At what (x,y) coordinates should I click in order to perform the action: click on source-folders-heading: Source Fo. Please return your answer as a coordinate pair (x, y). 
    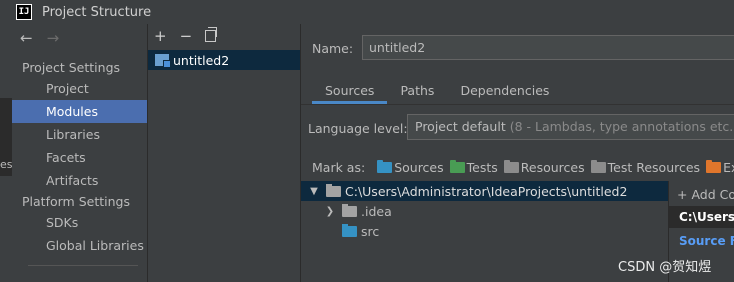
    Looking at the image, I should click on (706, 241).